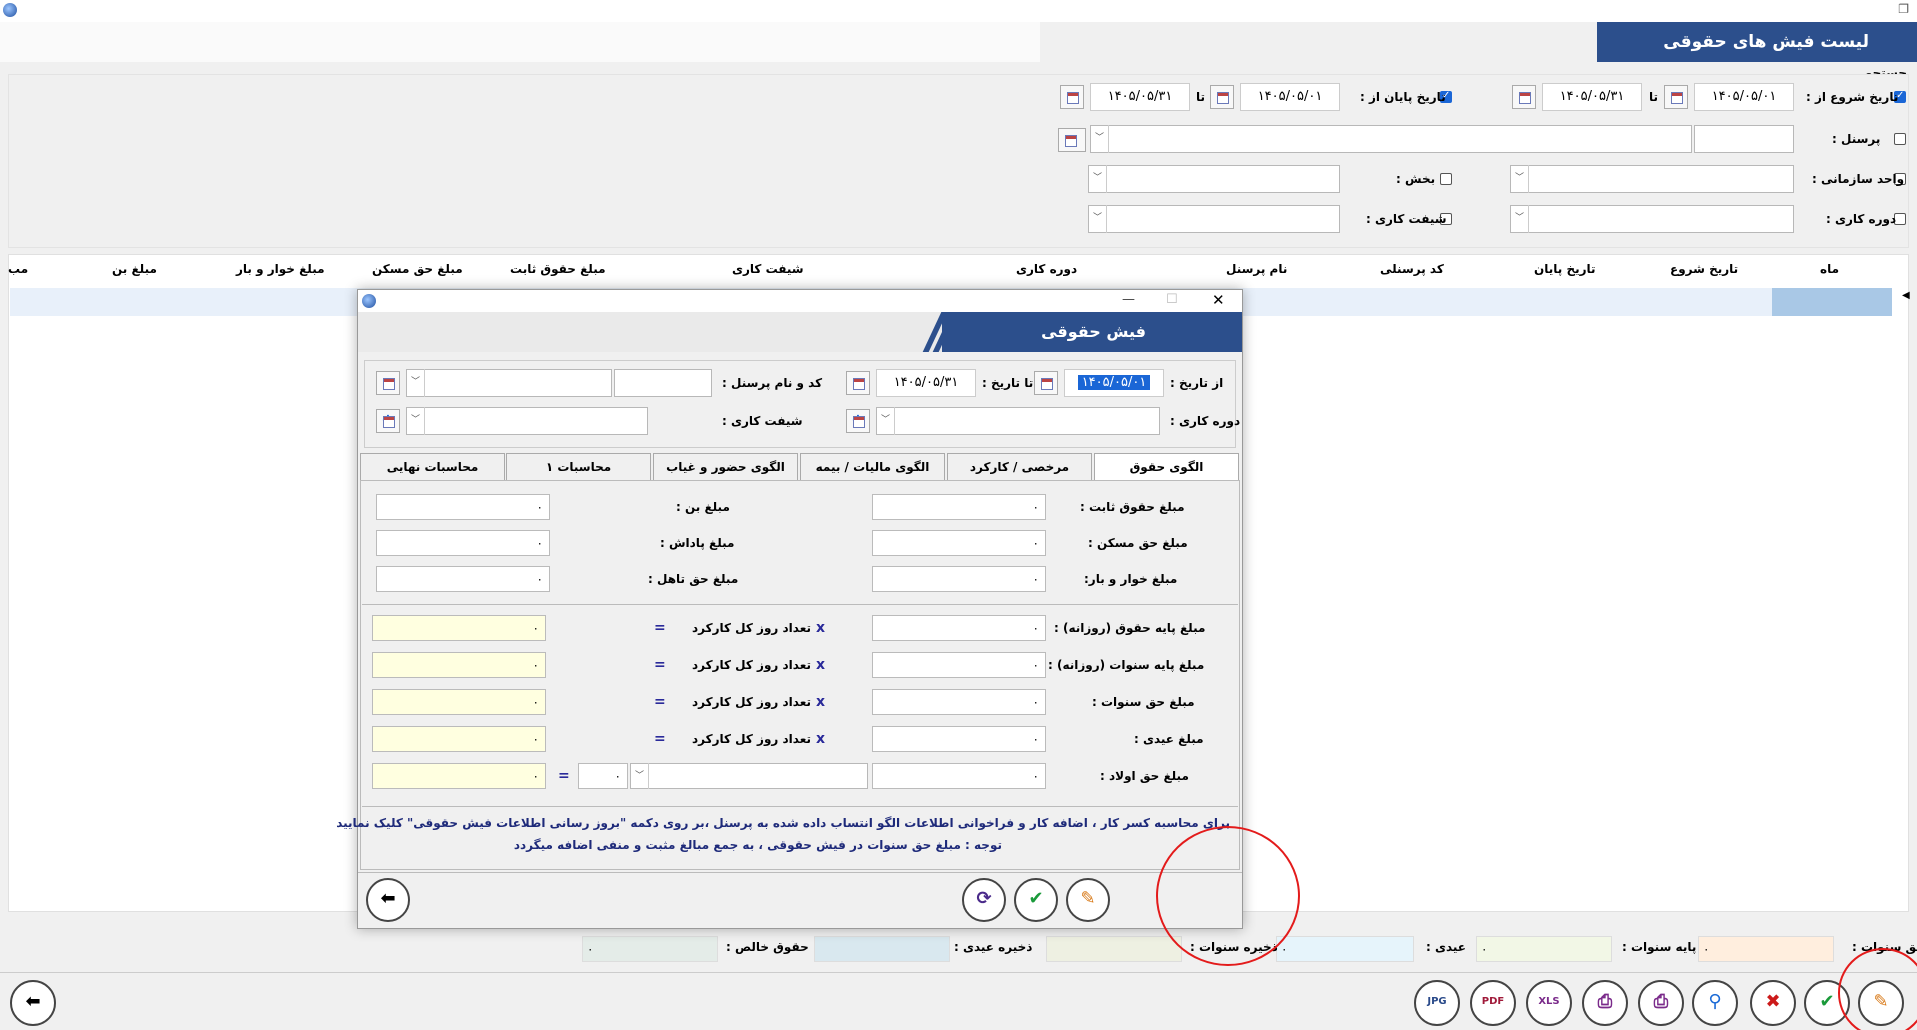 The height and width of the screenshot is (1030, 1917). I want to click on grid-header-fixed-salary: مبلغ حقوق ثابت, so click(558, 269).